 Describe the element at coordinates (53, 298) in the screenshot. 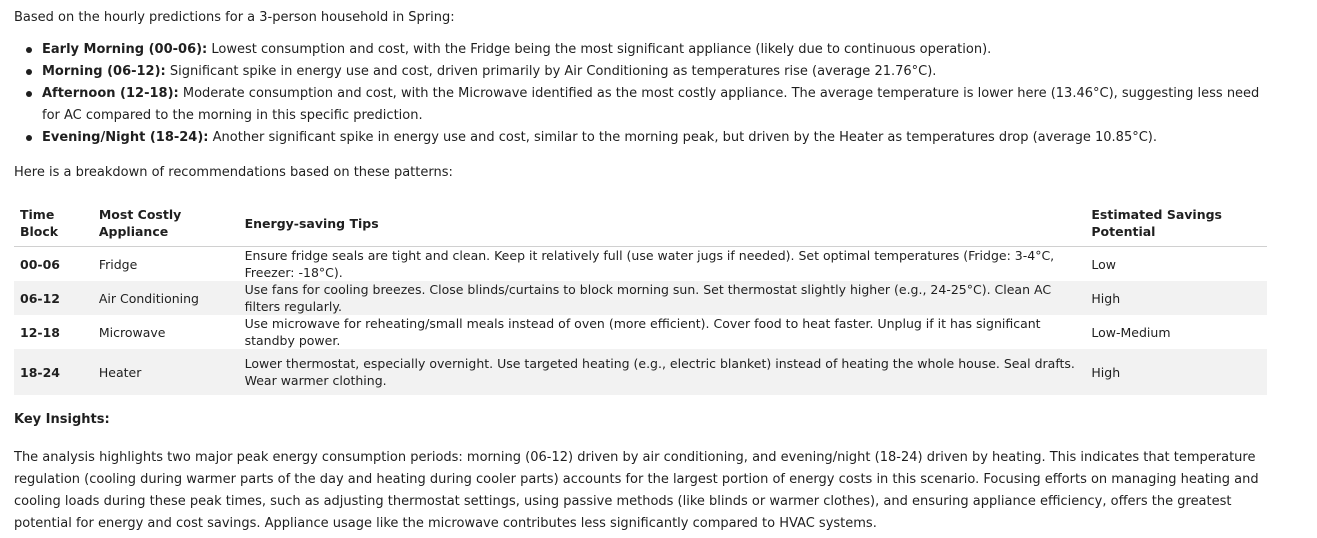

I see `cell-time-block: 06-12` at that location.